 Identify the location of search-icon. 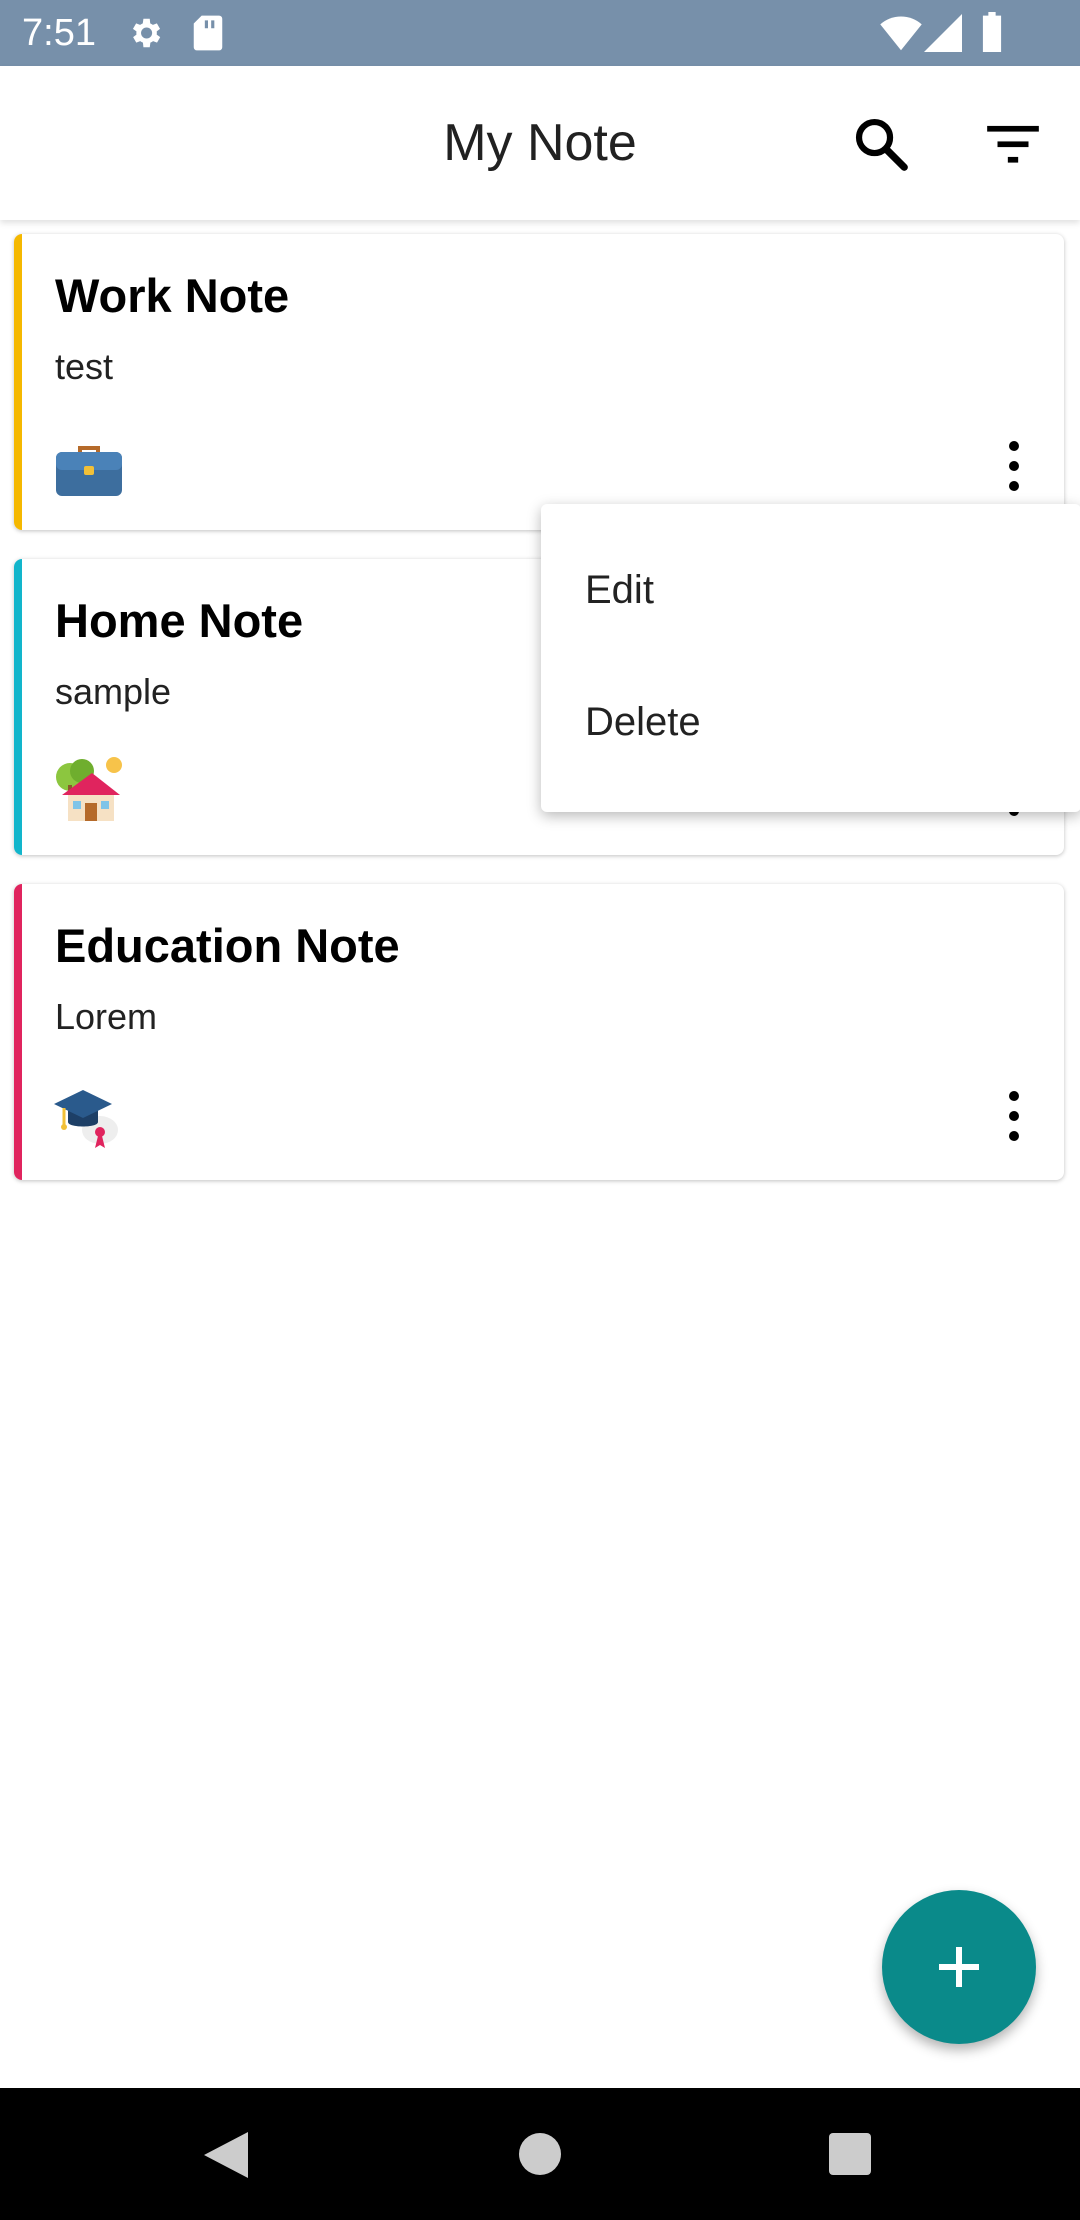
(881, 148).